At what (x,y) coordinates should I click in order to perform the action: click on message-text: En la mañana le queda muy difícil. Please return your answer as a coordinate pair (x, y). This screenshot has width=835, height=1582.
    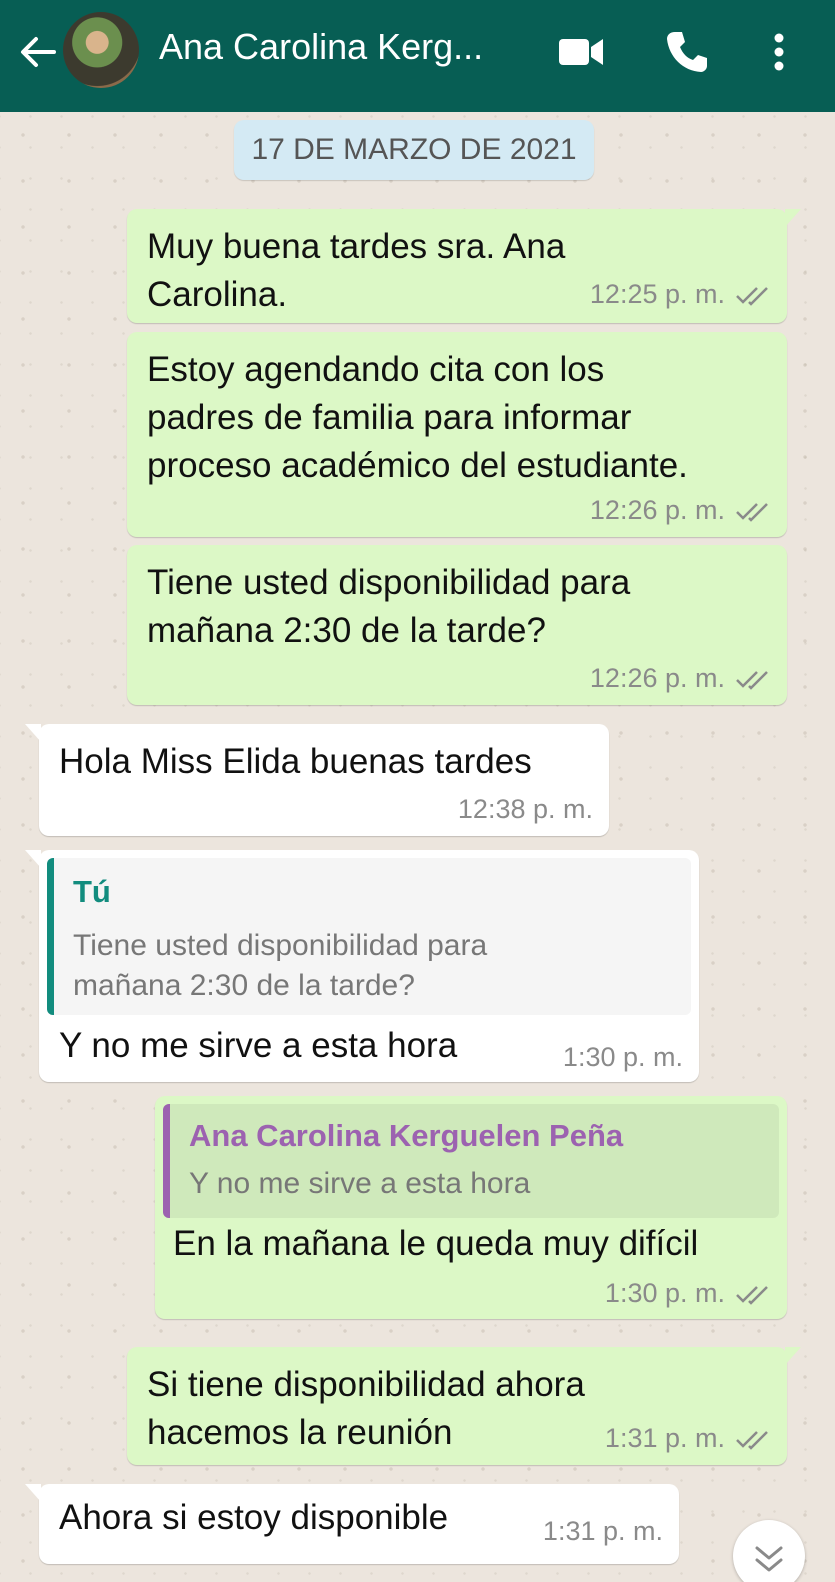
    Looking at the image, I should click on (436, 1243).